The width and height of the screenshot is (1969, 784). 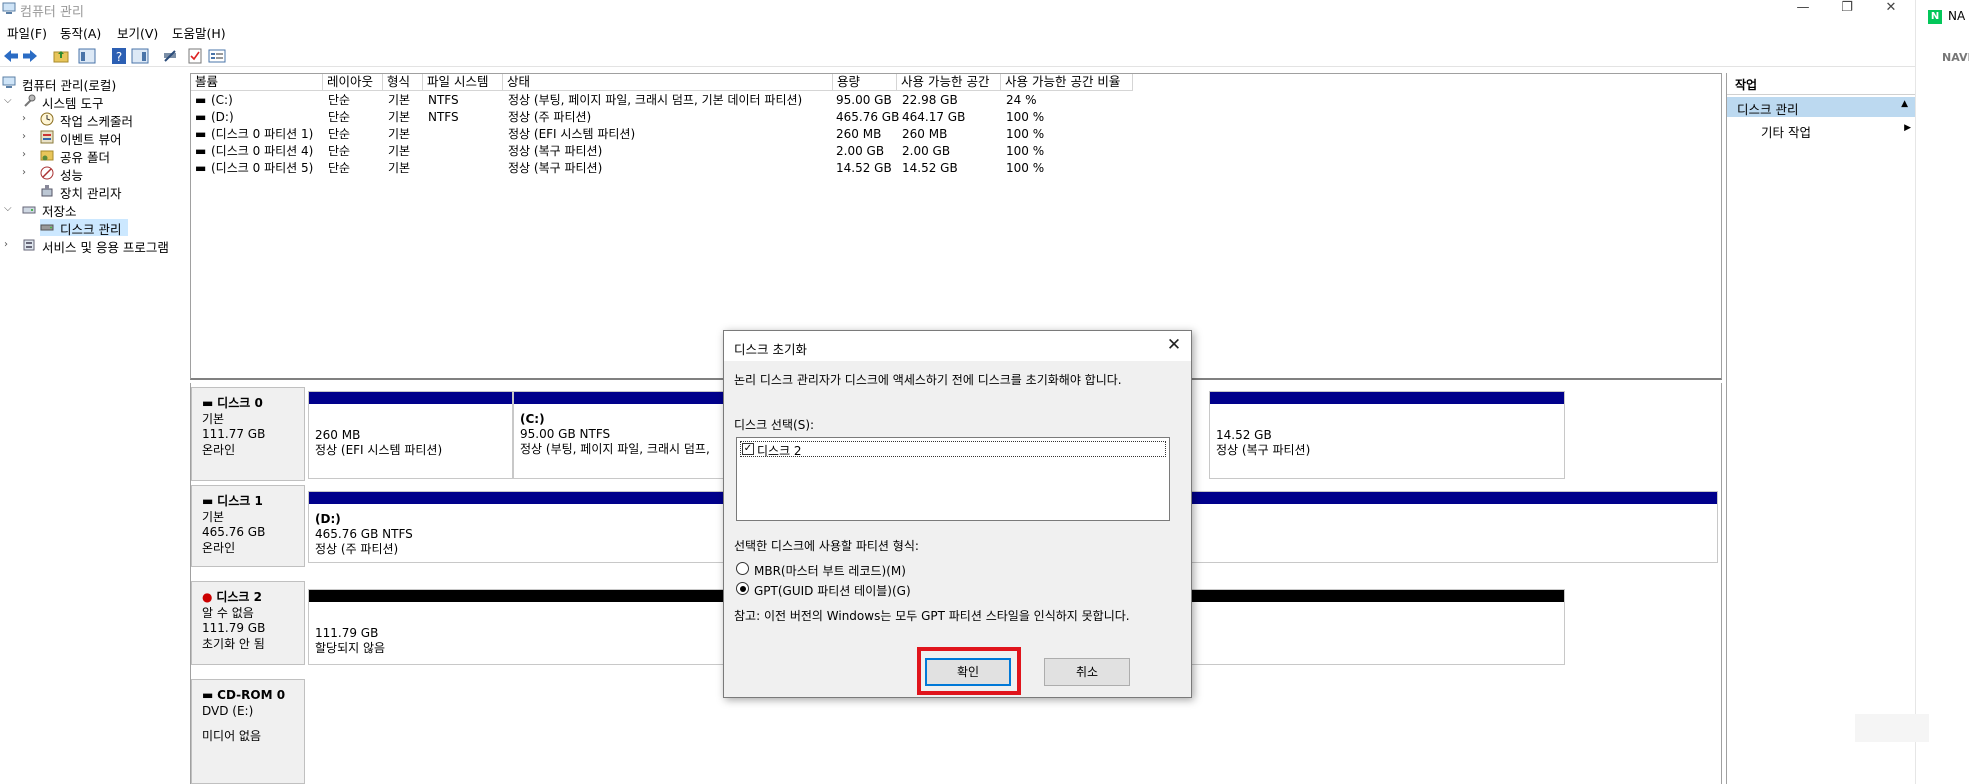 What do you see at coordinates (403, 82) in the screenshot?
I see `column-header-type: 형식` at bounding box center [403, 82].